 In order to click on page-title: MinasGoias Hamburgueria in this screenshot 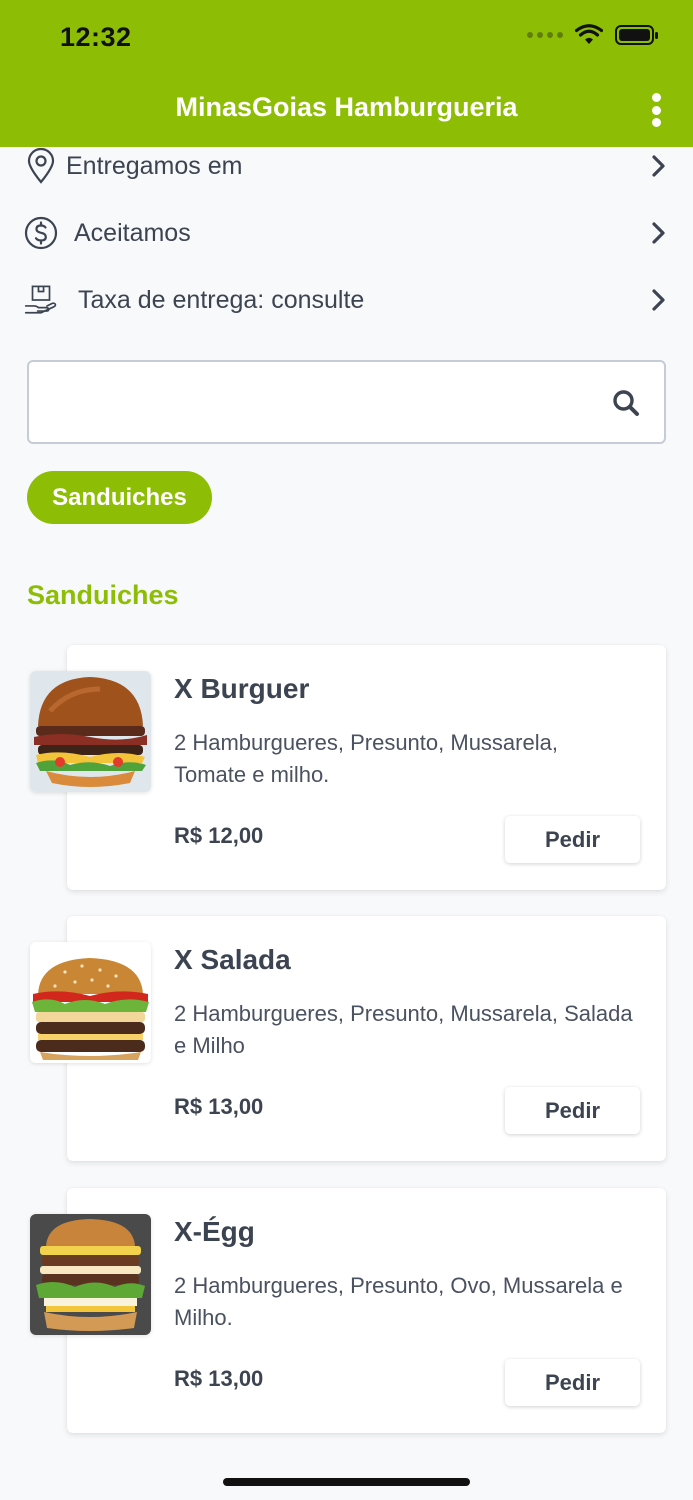, I will do `click(346, 107)`.